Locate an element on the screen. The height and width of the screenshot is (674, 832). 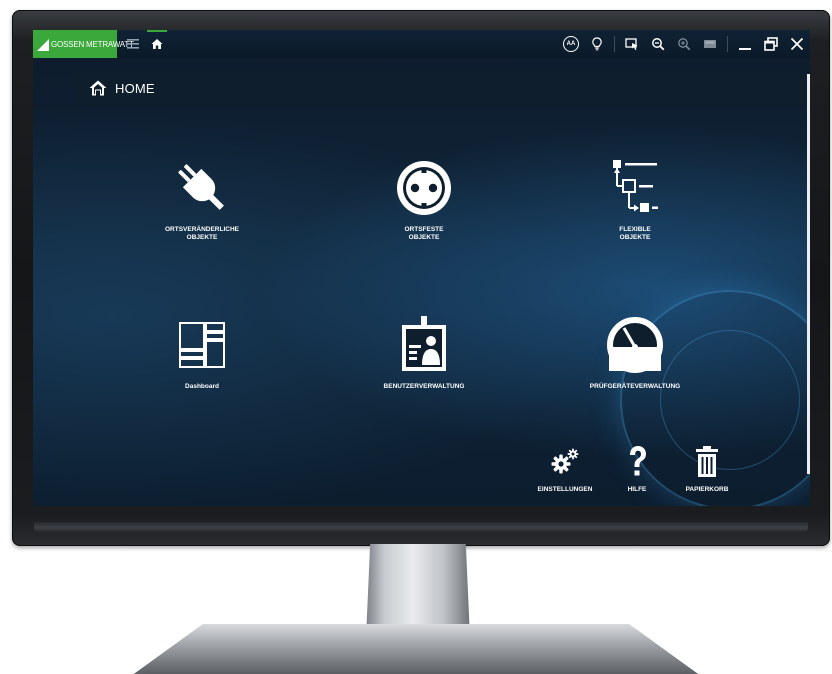
brand-name: GOSSEN METRAWATT is located at coordinates (92, 44).